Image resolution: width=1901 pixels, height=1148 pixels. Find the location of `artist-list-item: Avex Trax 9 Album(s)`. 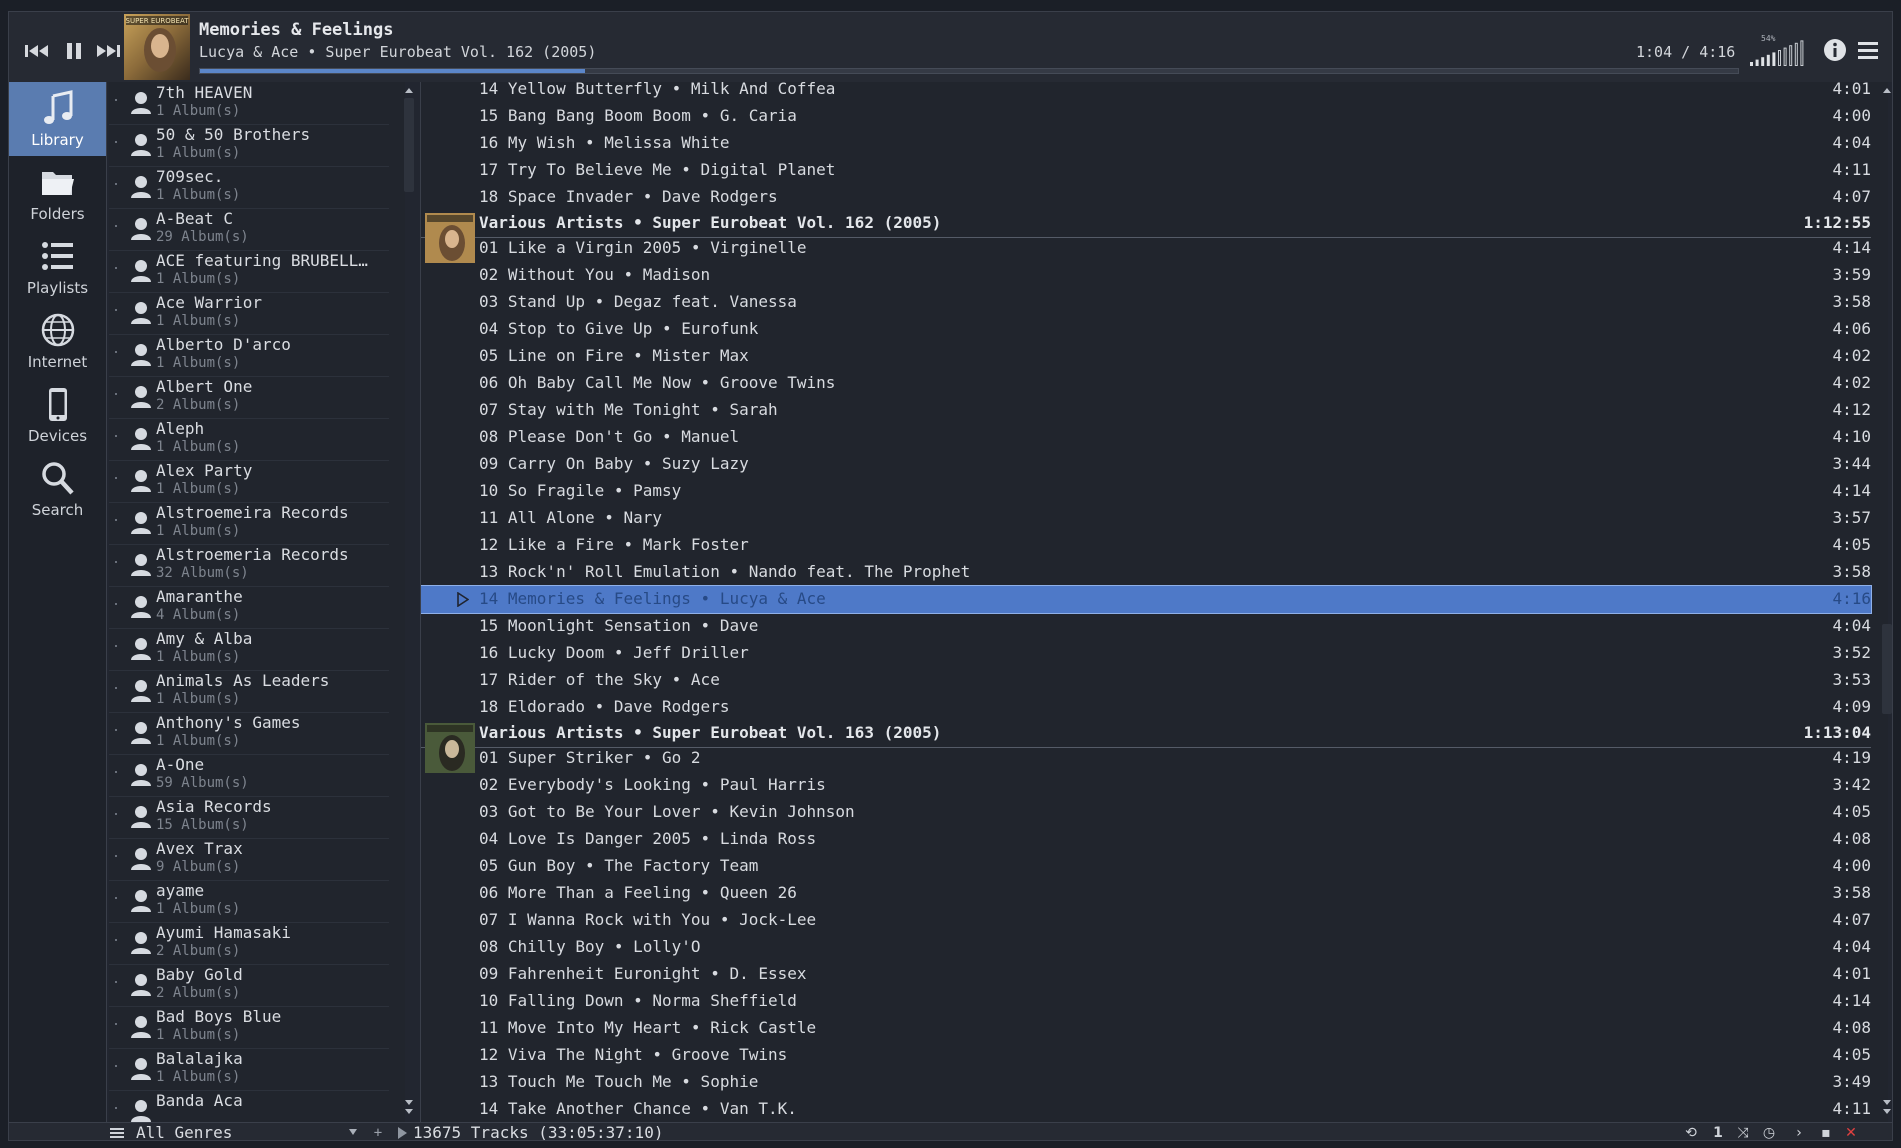

artist-list-item: Avex Trax 9 Album(s) is located at coordinates (249, 859).